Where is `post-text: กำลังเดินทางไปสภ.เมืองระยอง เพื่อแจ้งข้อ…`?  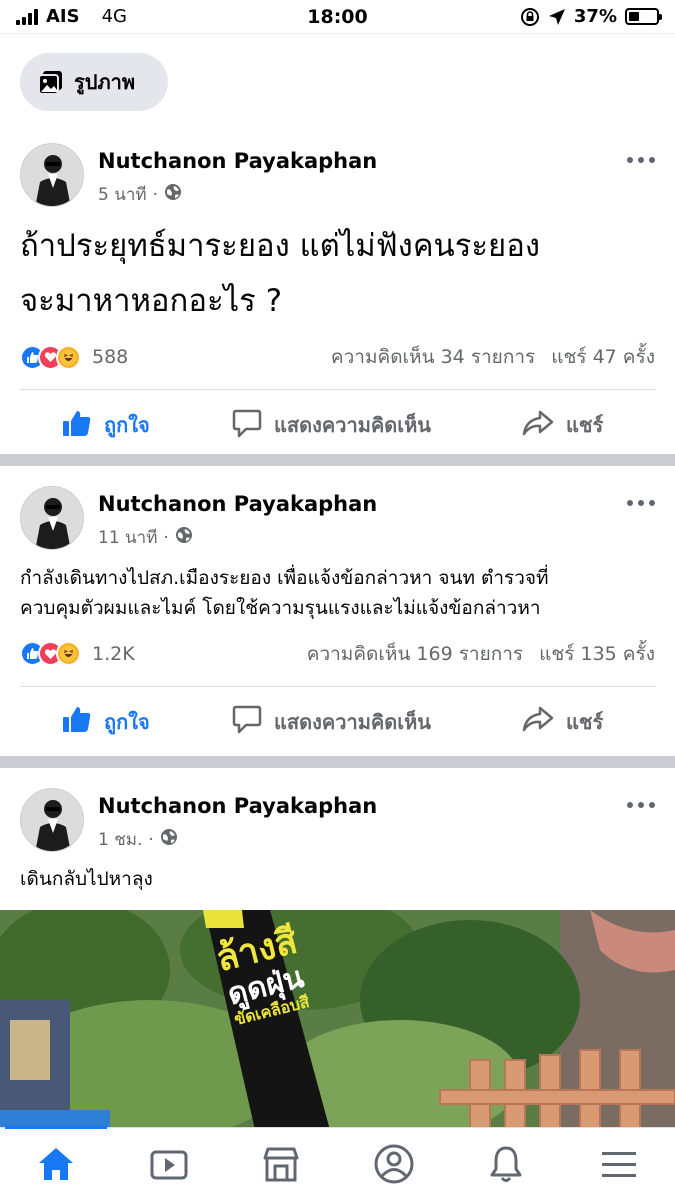 post-text: กำลังเดินทางไปสภ.เมืองระยอง เพื่อแจ้งข้อ… is located at coordinates (337, 593).